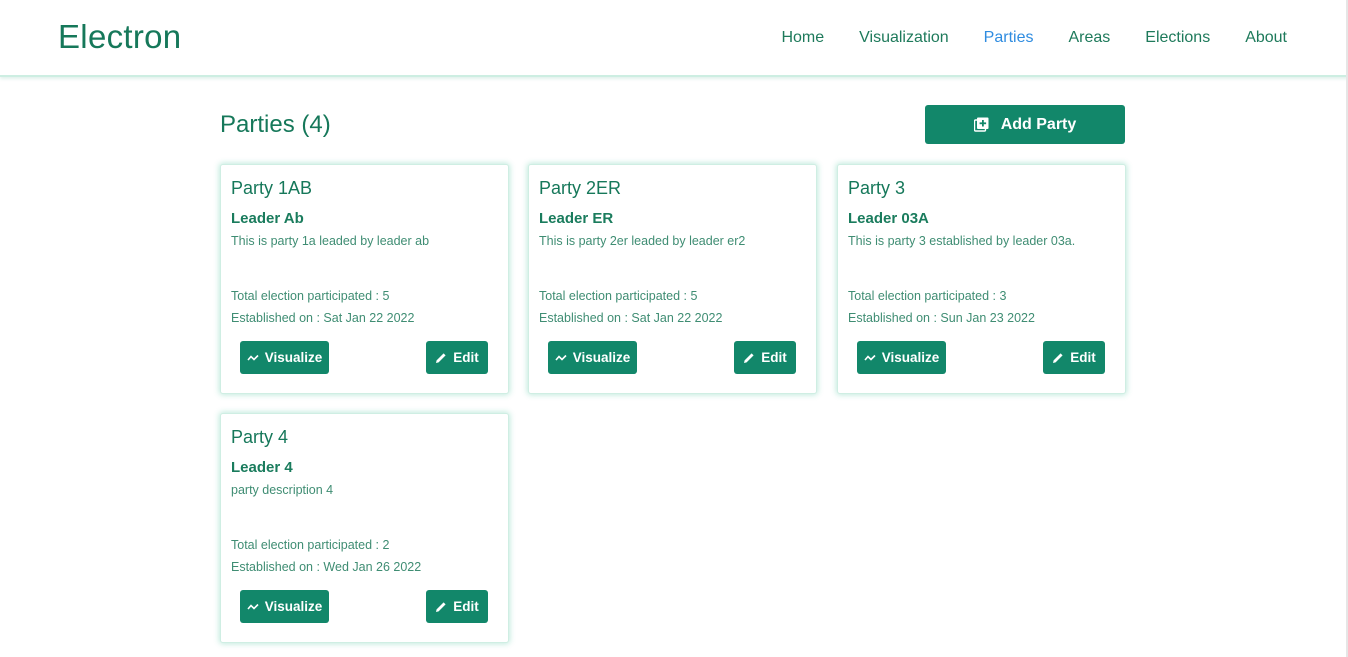  What do you see at coordinates (981, 124) in the screenshot?
I see `add-box-icon` at bounding box center [981, 124].